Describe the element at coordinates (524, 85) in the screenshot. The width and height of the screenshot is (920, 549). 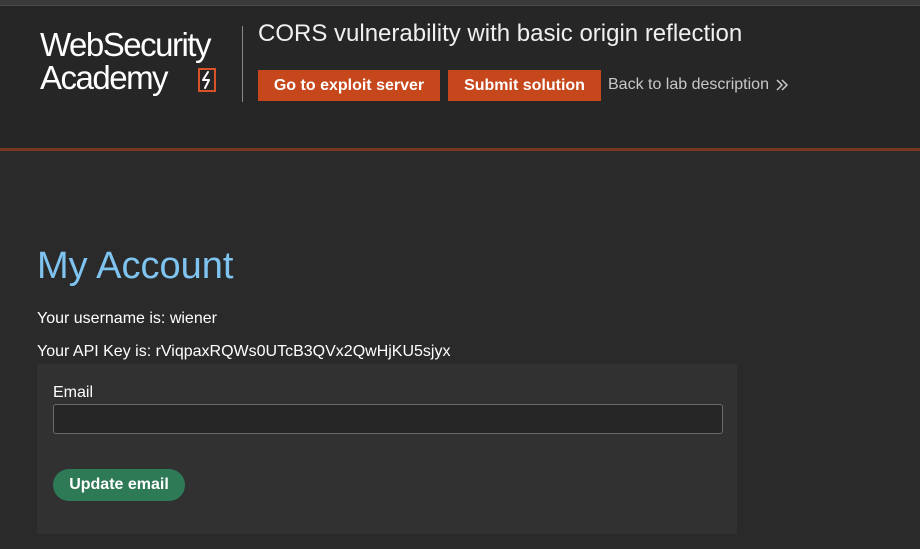
I see `submit-solution-button: Submit solution` at that location.